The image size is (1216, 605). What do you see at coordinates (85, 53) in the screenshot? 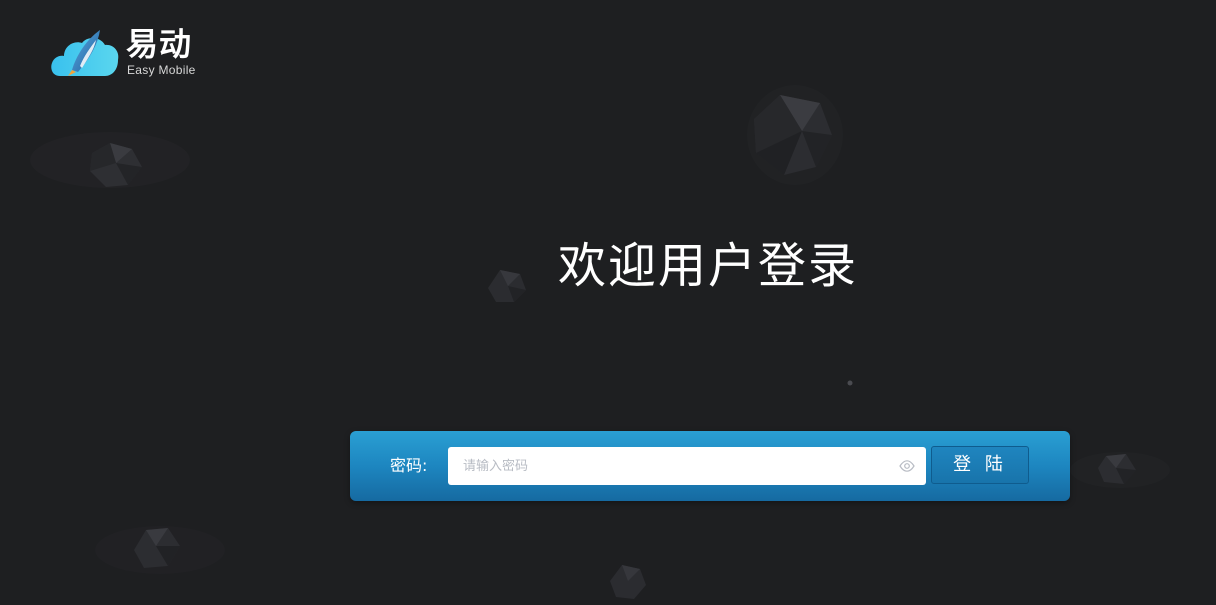
I see `cloud-rocket-icon` at bounding box center [85, 53].